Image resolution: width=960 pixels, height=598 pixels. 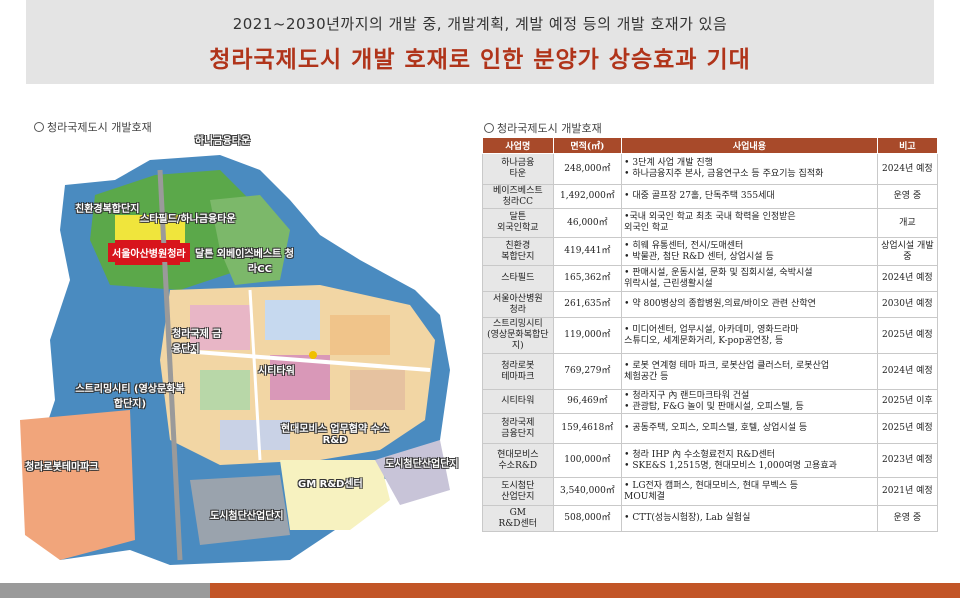 I want to click on map-label-starfield: 스타필드/하나금융타운, so click(x=188, y=219).